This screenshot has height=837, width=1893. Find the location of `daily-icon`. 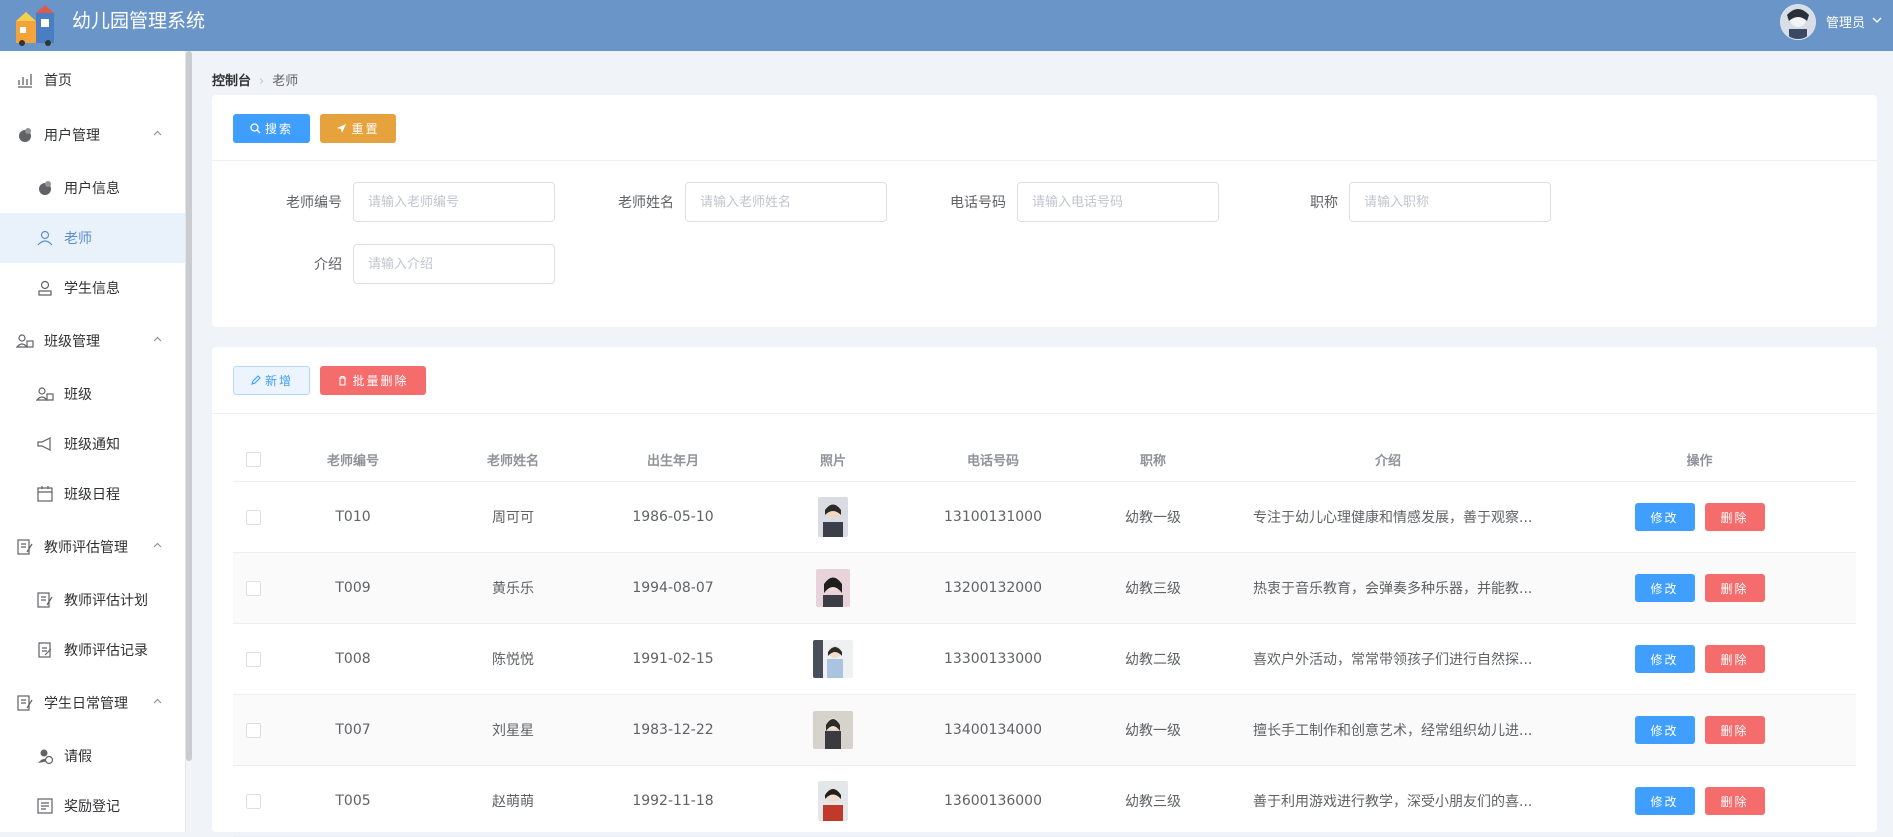

daily-icon is located at coordinates (25, 703).